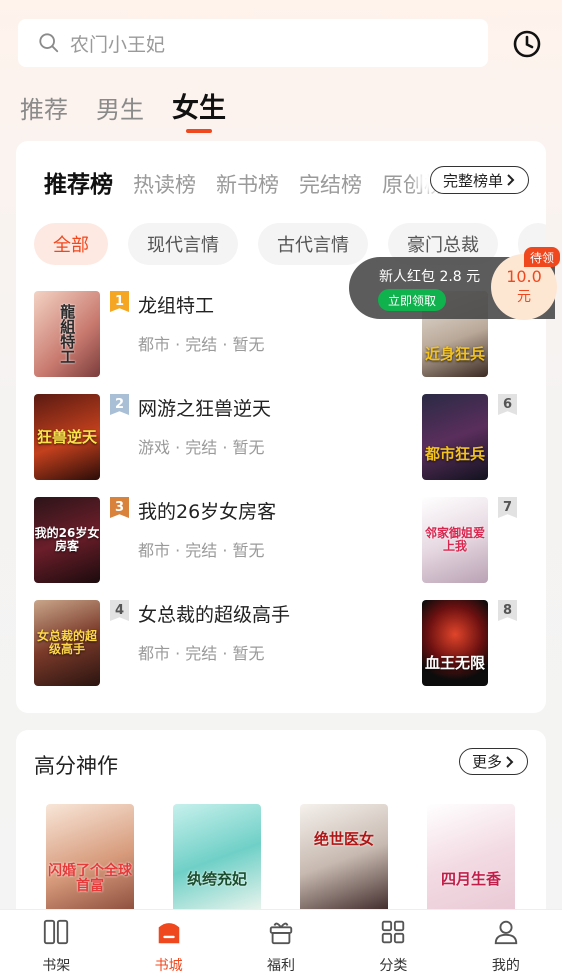  I want to click on bottom-nav: 书架 书城 福利 分类 我的, so click(281, 942).